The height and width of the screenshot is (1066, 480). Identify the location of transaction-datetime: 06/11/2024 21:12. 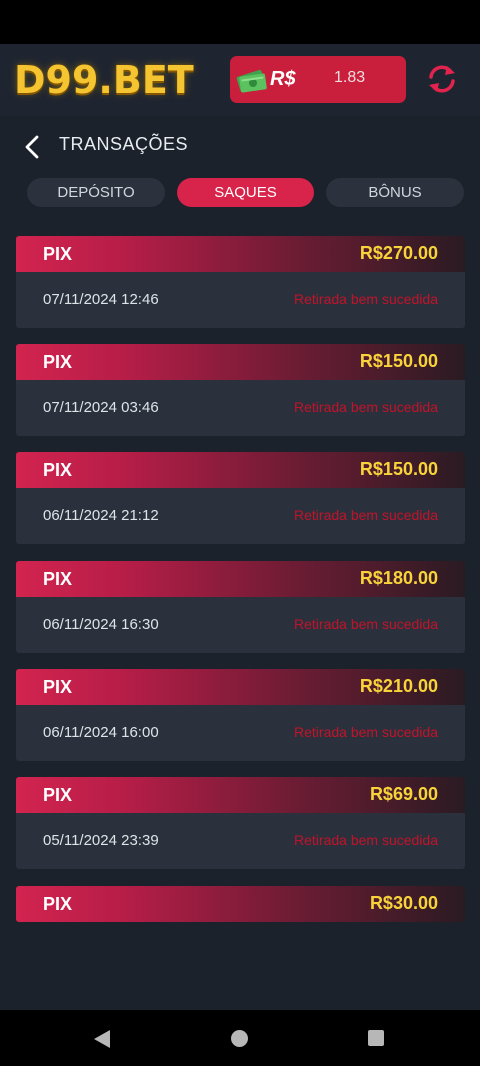
(101, 515).